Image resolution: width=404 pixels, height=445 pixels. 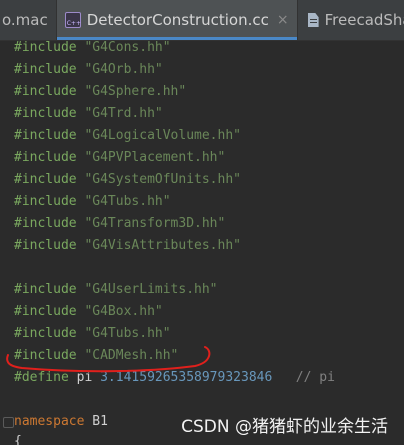 What do you see at coordinates (127, 135) in the screenshot?
I see `code-line: #include "G4LogicalVolume.hh"` at bounding box center [127, 135].